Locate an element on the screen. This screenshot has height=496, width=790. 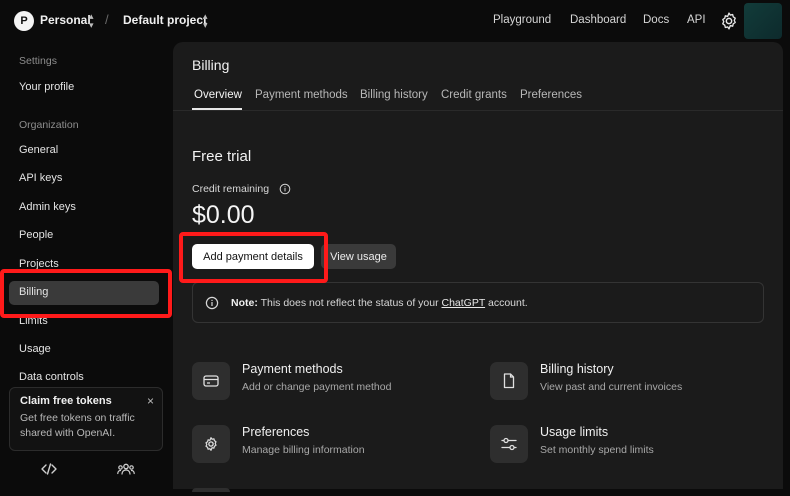
sidebar-item-people: People is located at coordinates (36, 235).